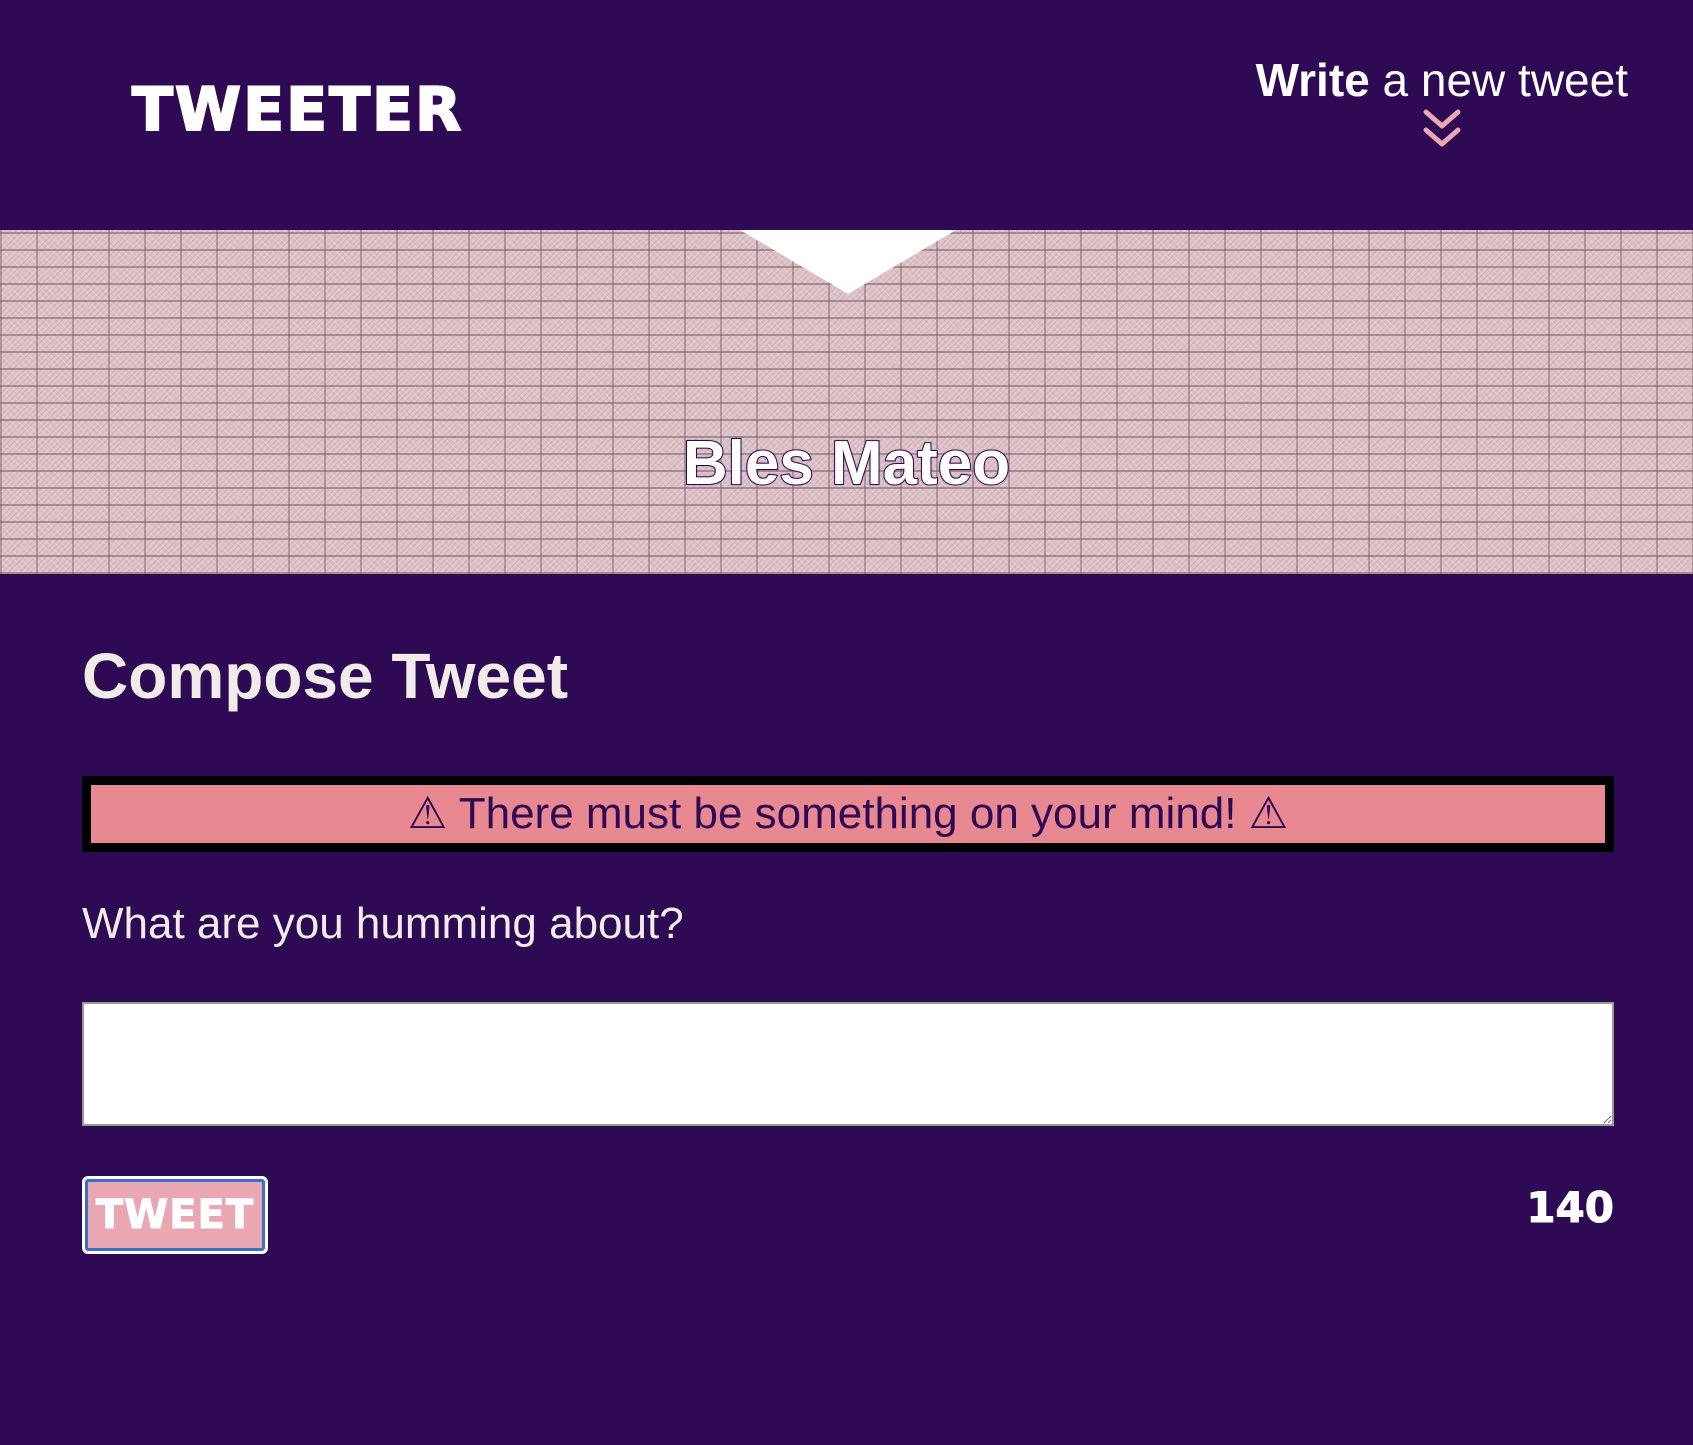 The width and height of the screenshot is (1693, 1445). Describe the element at coordinates (175, 1215) in the screenshot. I see `tweet-button: TWEET` at that location.